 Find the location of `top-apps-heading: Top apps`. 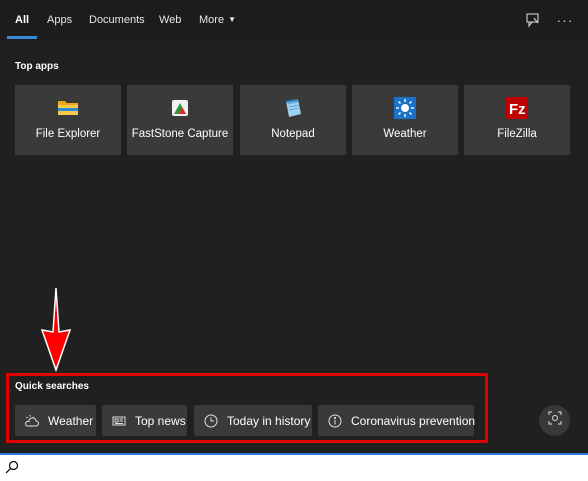

top-apps-heading: Top apps is located at coordinates (37, 66).